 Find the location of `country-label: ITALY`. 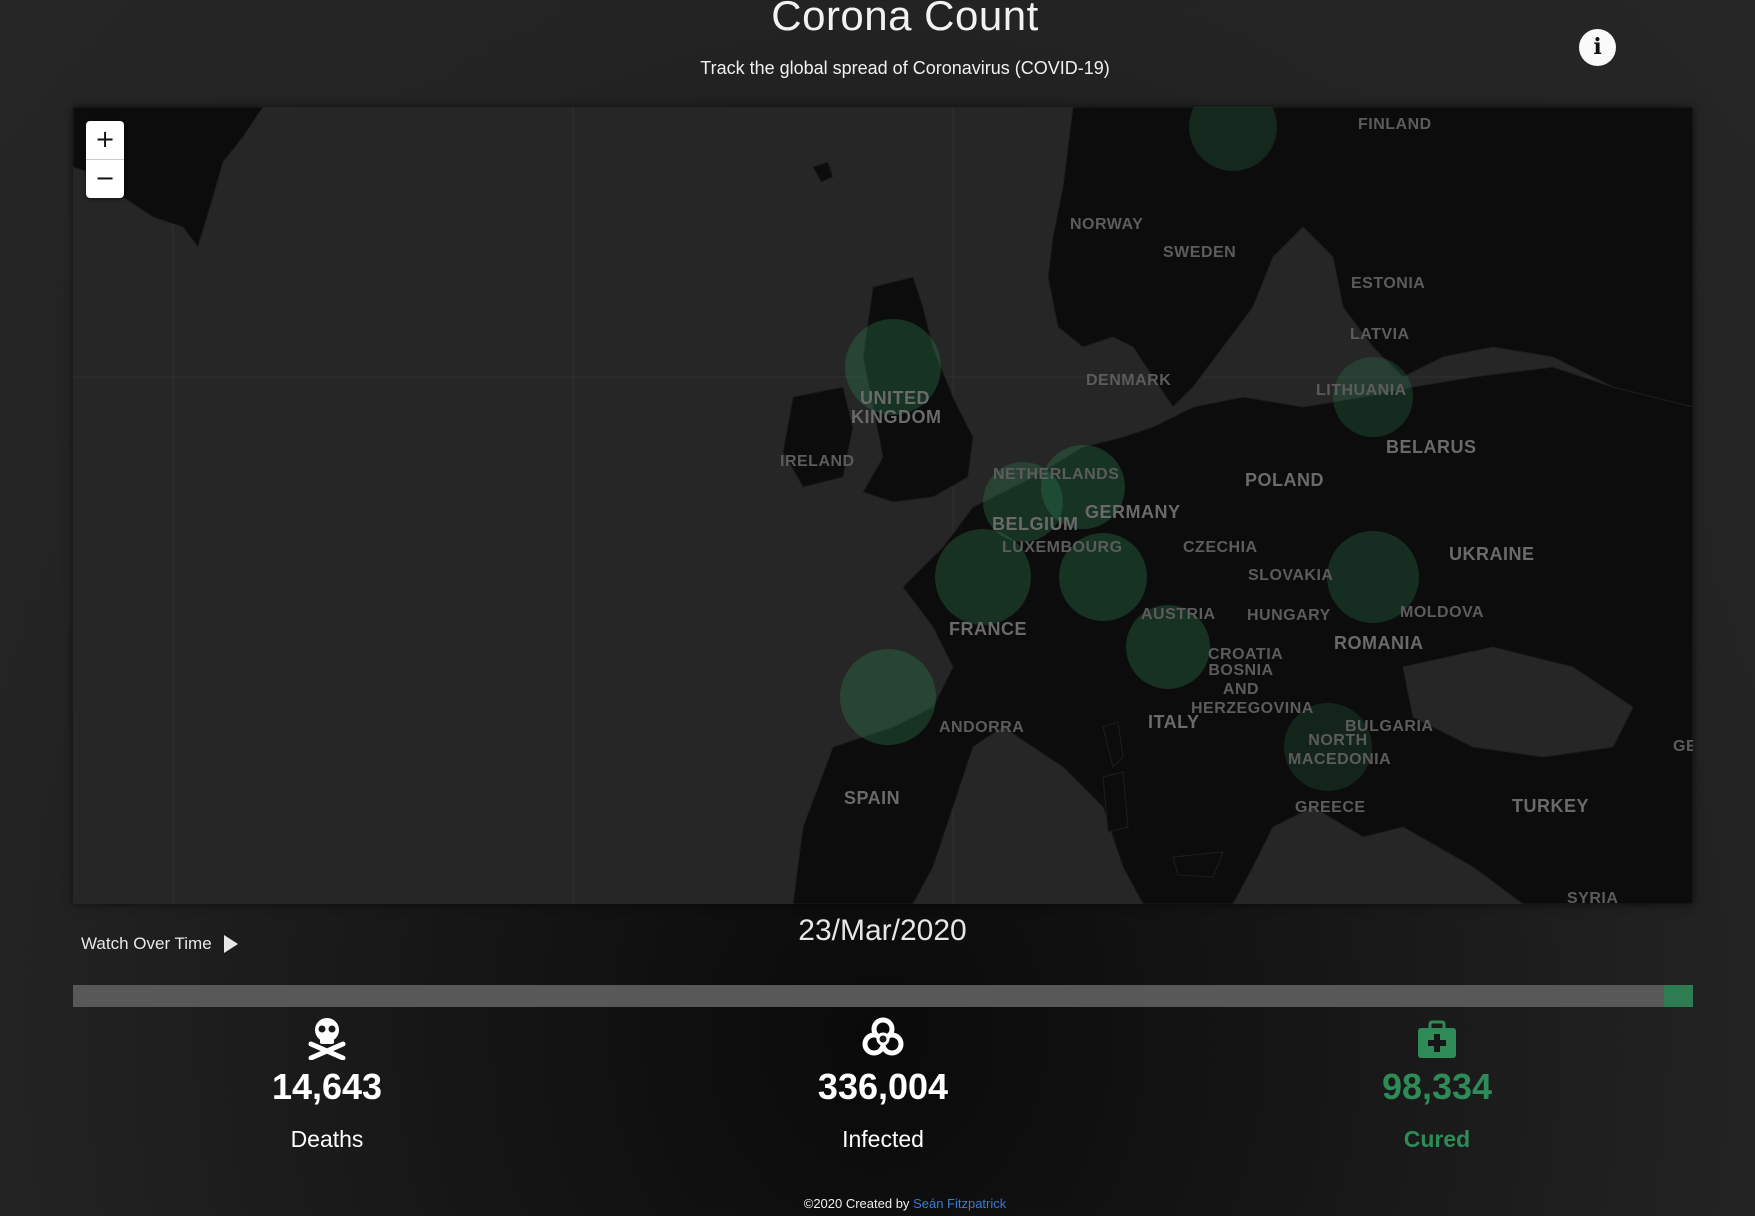

country-label: ITALY is located at coordinates (1174, 722).